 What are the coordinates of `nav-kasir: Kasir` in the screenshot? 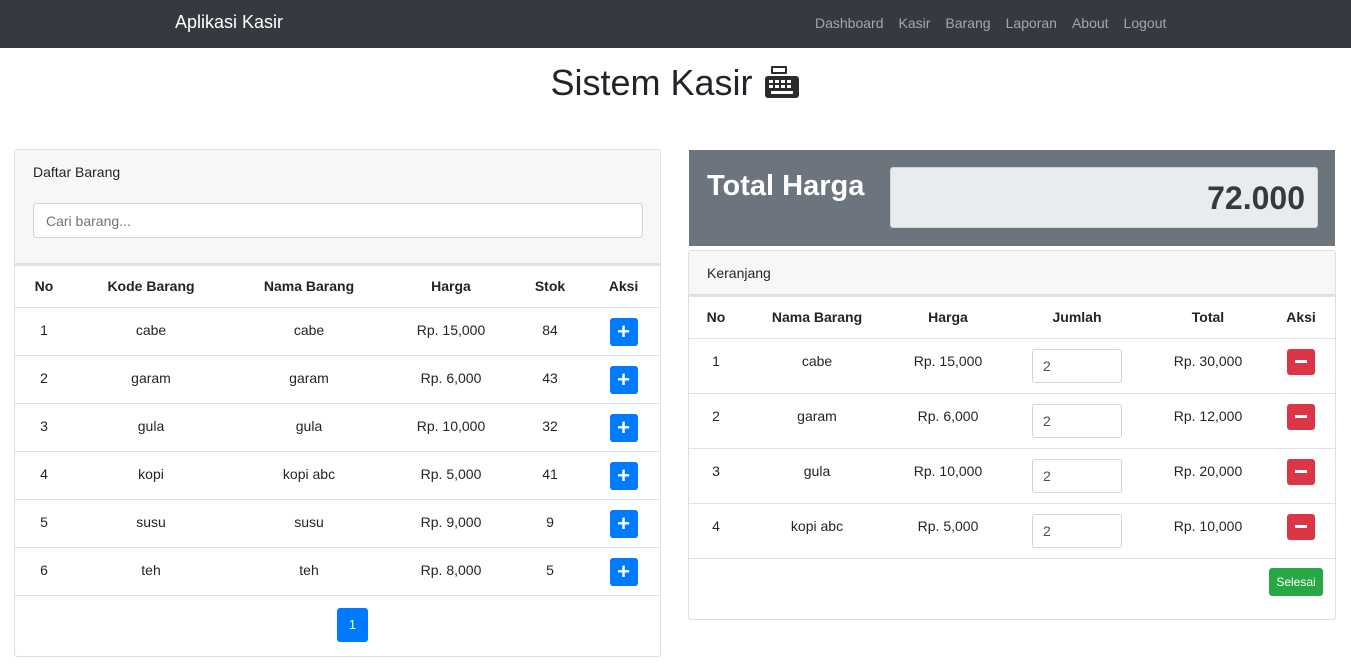 It's located at (915, 23).